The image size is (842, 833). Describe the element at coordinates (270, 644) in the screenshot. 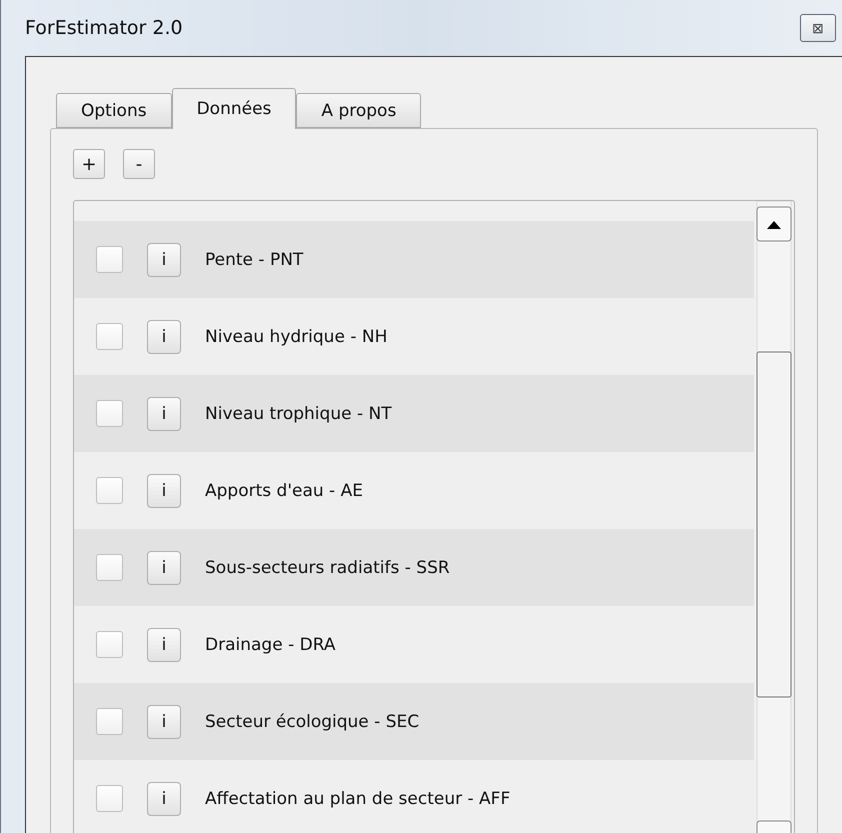

I see `item-label: Drainage - DRA` at that location.